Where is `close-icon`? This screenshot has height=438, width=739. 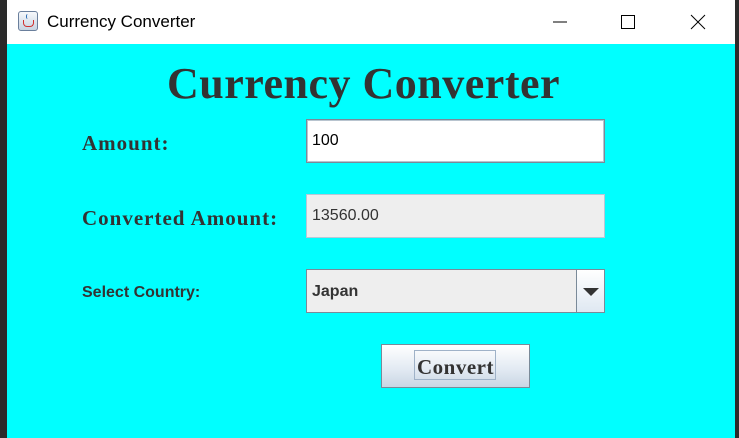 close-icon is located at coordinates (698, 22).